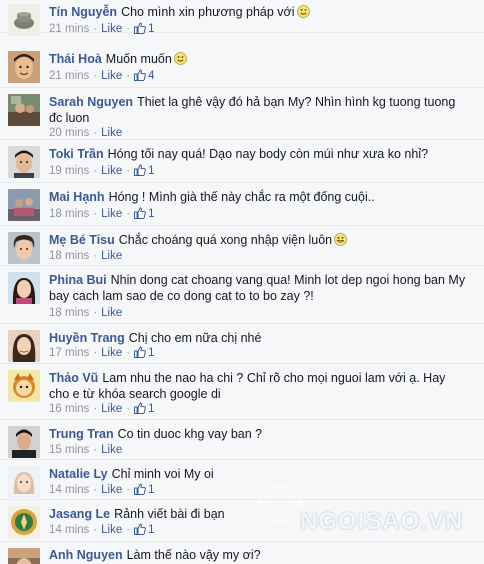 The image size is (484, 564). Describe the element at coordinates (180, 58) in the screenshot. I see `smile-emoticon-icon` at that location.